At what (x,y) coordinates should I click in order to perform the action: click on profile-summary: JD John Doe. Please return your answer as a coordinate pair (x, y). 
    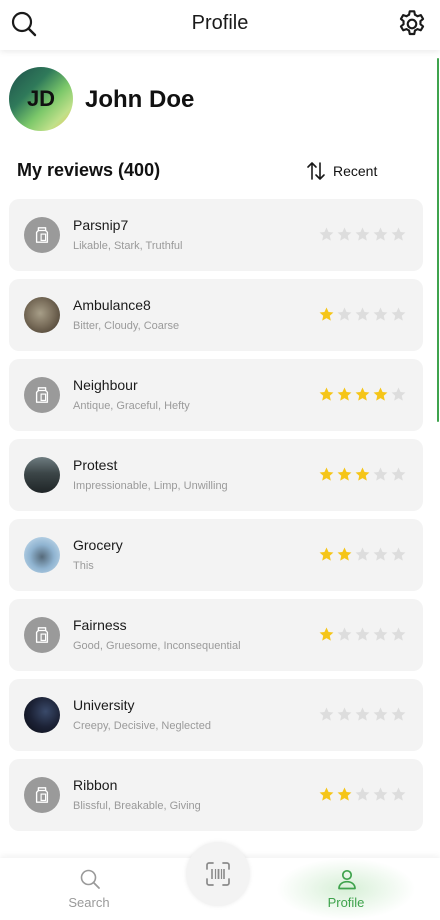
    Looking at the image, I should click on (219, 99).